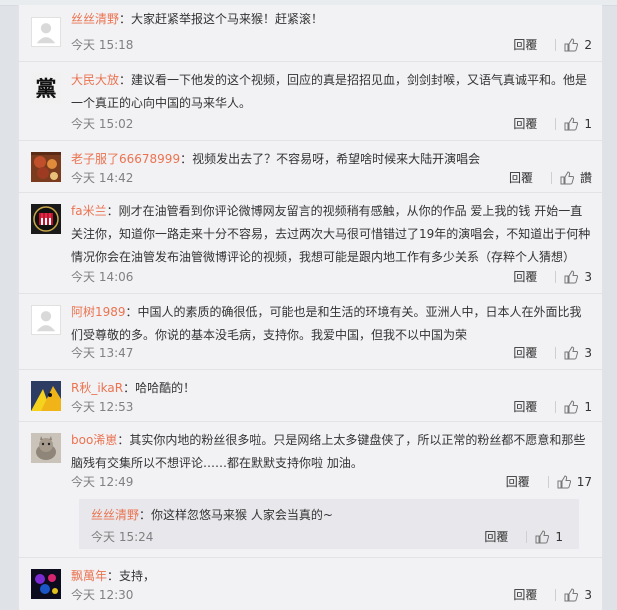  What do you see at coordinates (585, 178) in the screenshot?
I see `like-count: 讚` at bounding box center [585, 178].